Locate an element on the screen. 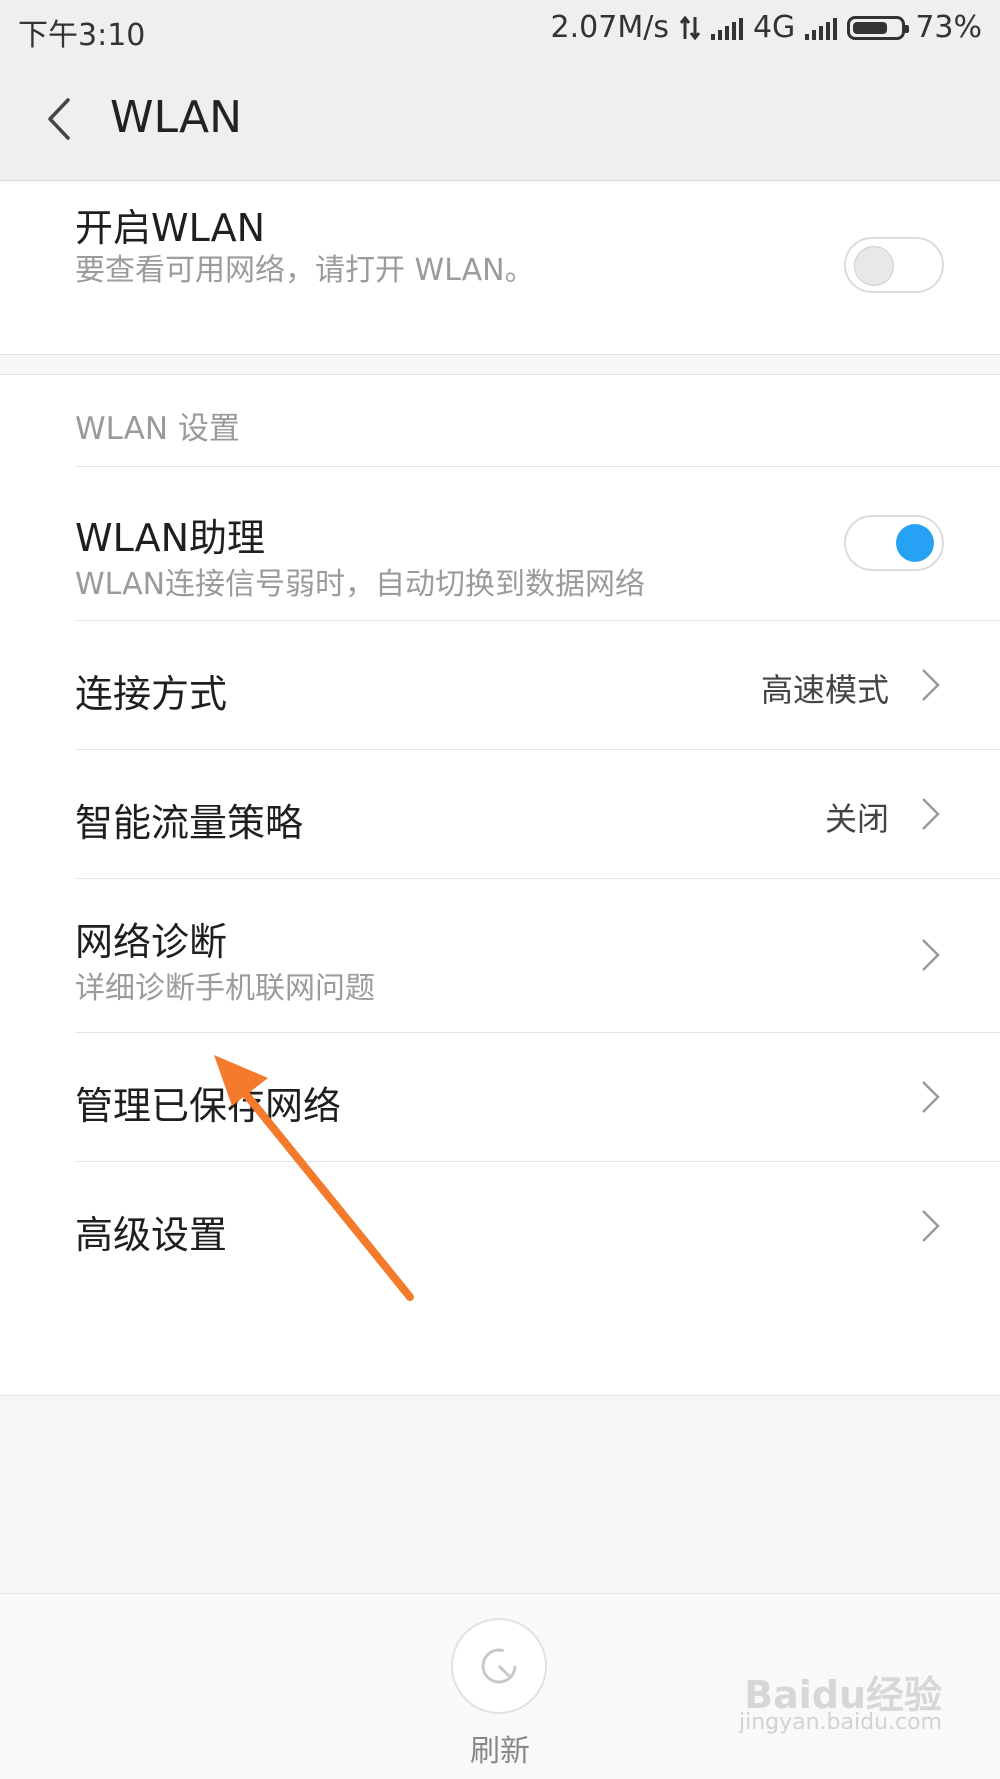  network-diagnosis-subtitle: 详细诊断手机联网问题 is located at coordinates (225, 988).